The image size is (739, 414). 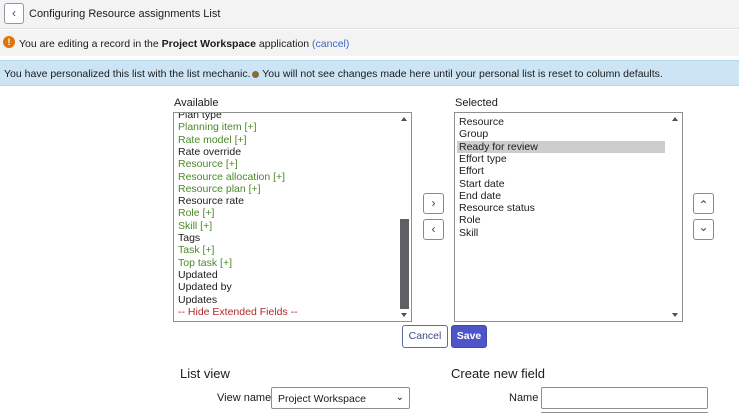 I want to click on name-input, so click(x=624, y=398).